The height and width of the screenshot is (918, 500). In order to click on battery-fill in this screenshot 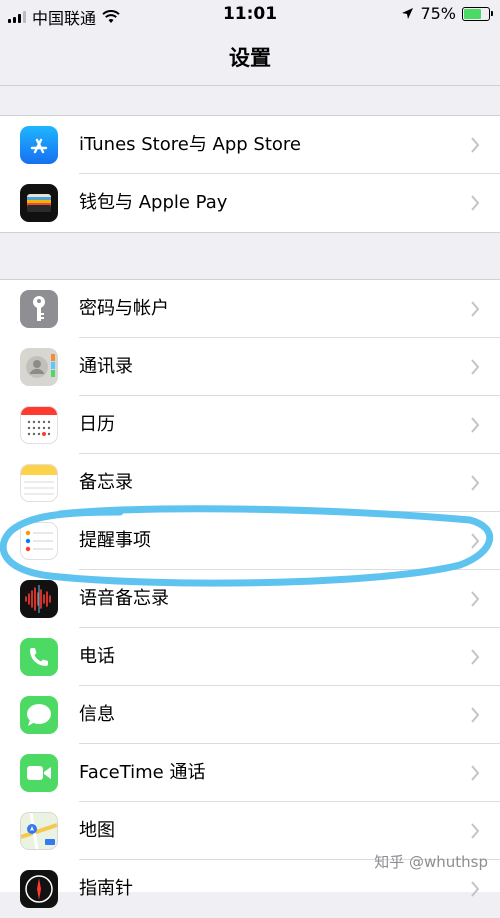, I will do `click(472, 13)`.